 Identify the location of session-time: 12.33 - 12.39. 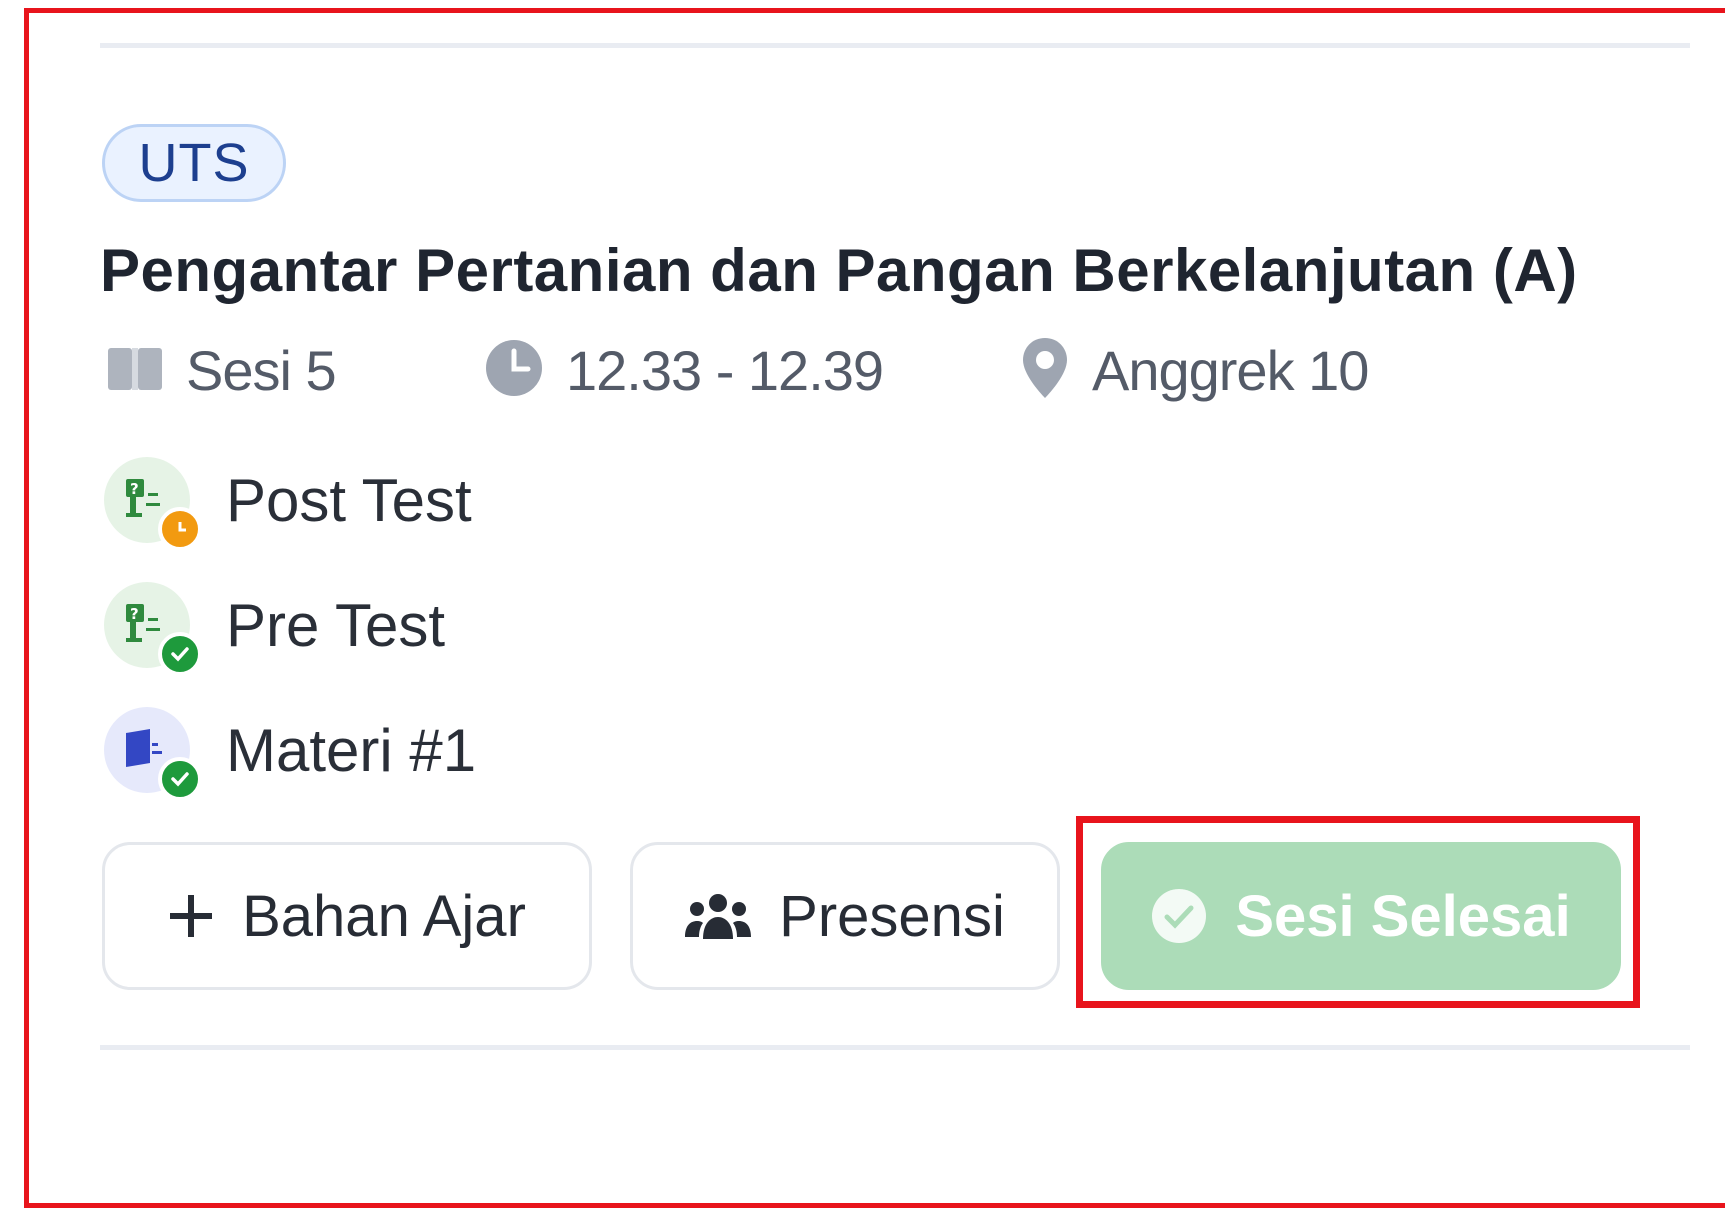
(684, 370).